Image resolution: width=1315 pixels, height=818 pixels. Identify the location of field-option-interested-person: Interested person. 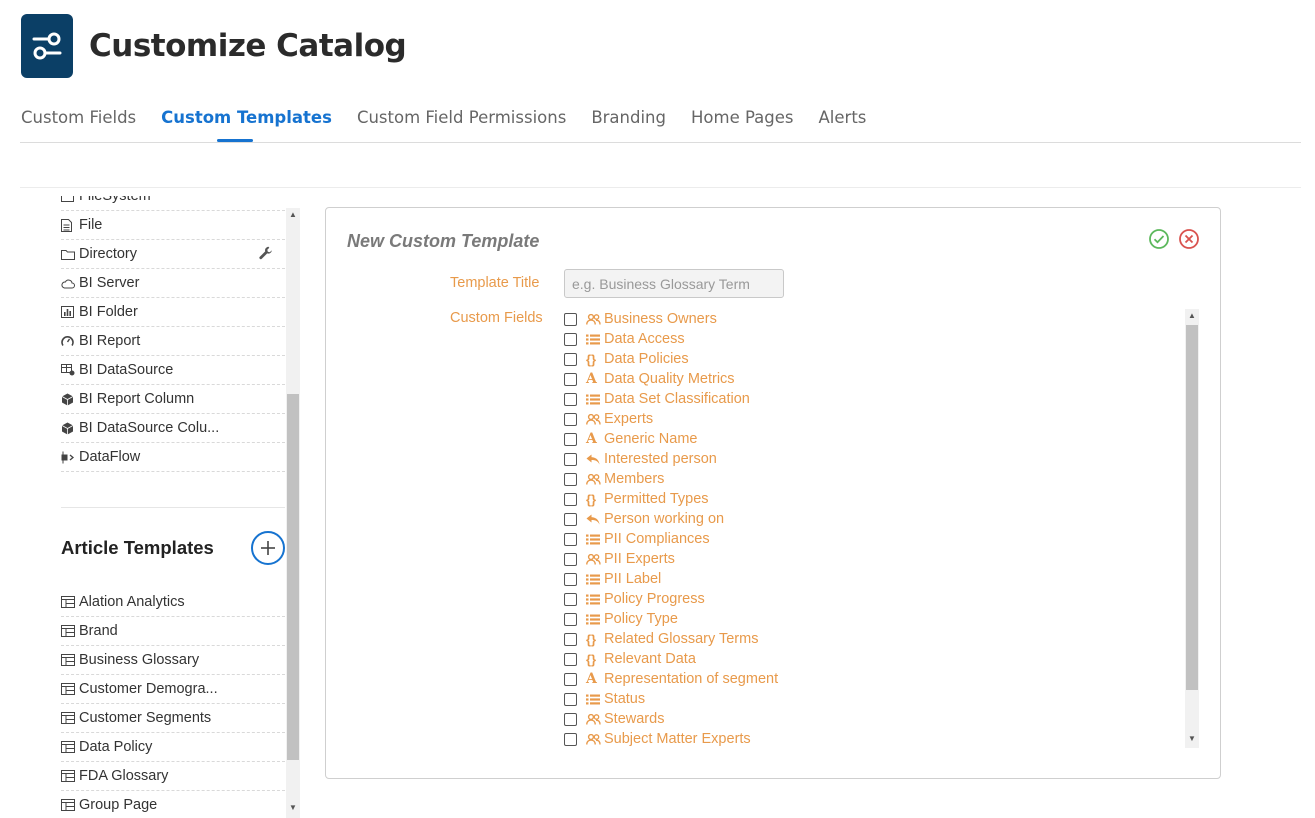
(874, 459).